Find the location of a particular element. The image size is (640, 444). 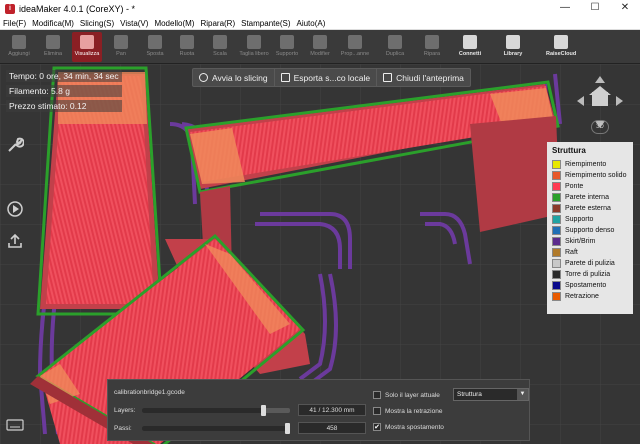

legend-label: Supporto is located at coordinates (579, 219).